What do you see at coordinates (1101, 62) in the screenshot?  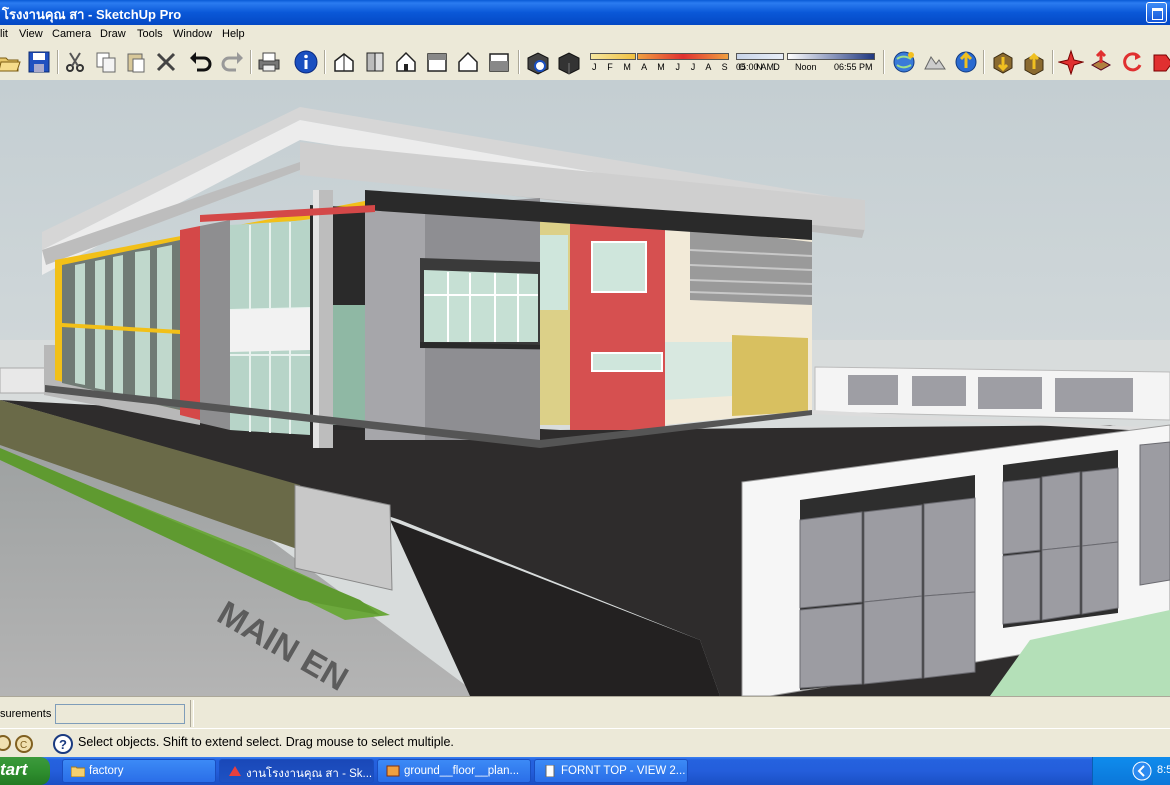 I see `push-pull-icon` at bounding box center [1101, 62].